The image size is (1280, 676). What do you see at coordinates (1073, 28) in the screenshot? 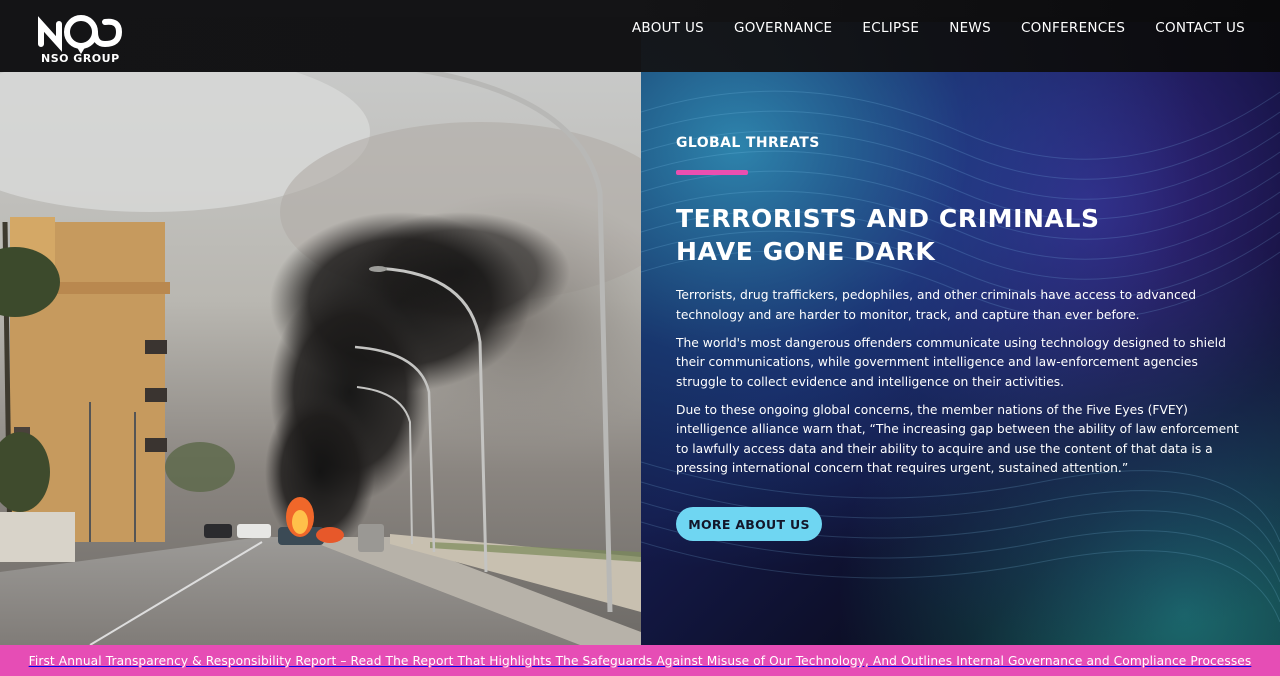
I see `nav-conferences: CONFERENCES` at bounding box center [1073, 28].